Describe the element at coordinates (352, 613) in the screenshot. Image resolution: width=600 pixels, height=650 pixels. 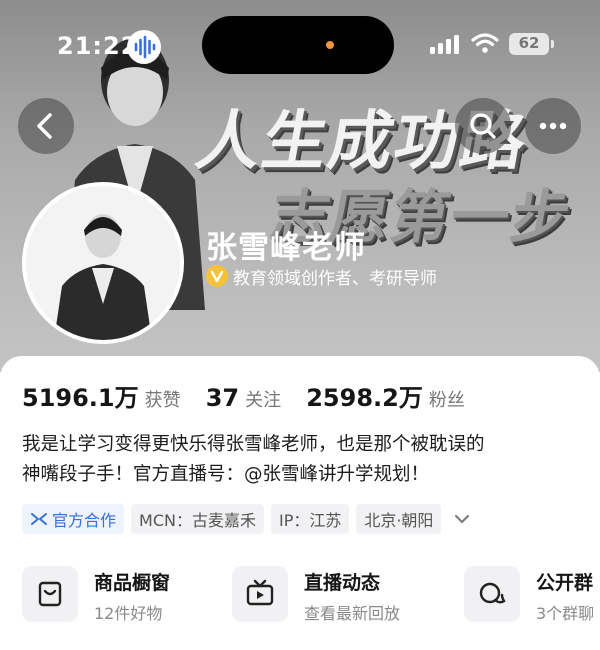
I see `feature-live-subtitle: 查看最新回放` at that location.